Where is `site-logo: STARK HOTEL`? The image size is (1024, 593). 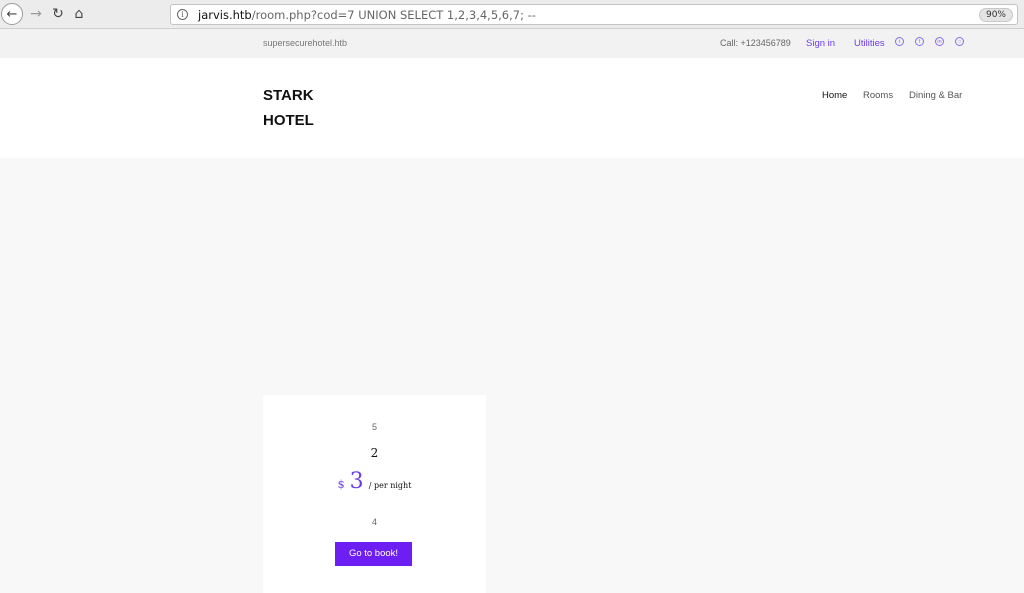
site-logo: STARK HOTEL is located at coordinates (288, 108).